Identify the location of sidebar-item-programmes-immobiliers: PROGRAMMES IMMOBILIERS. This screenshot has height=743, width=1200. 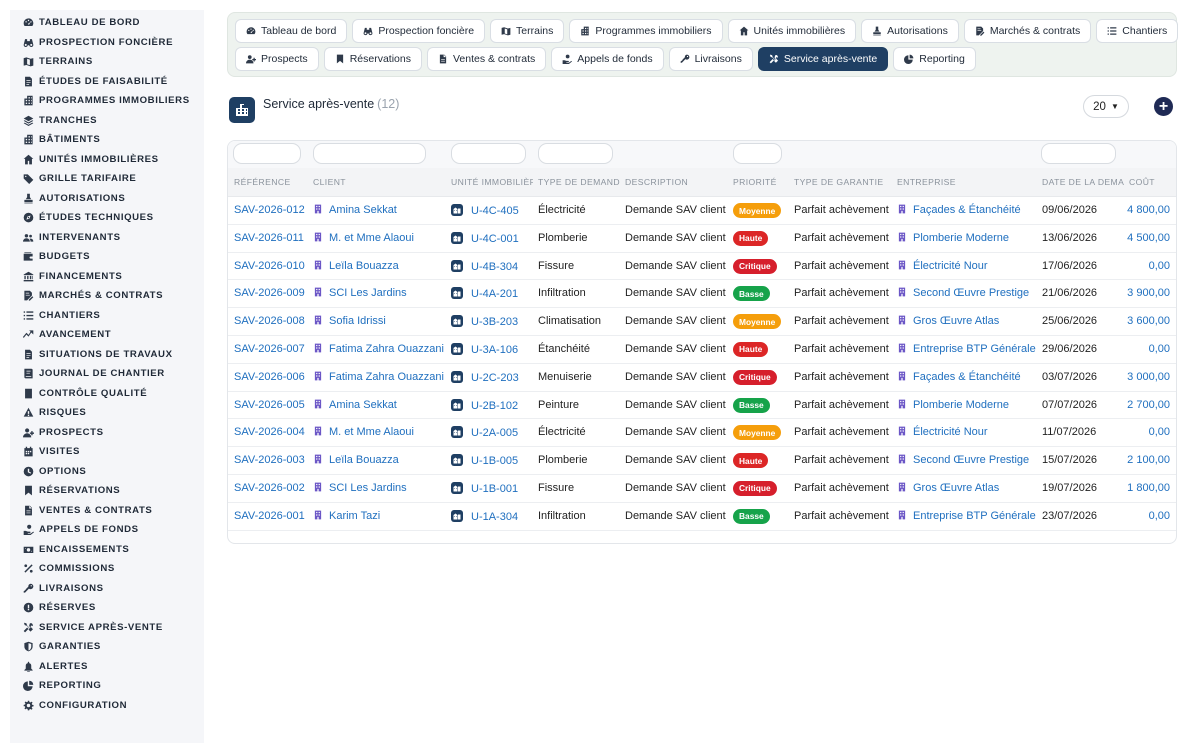
(107, 101).